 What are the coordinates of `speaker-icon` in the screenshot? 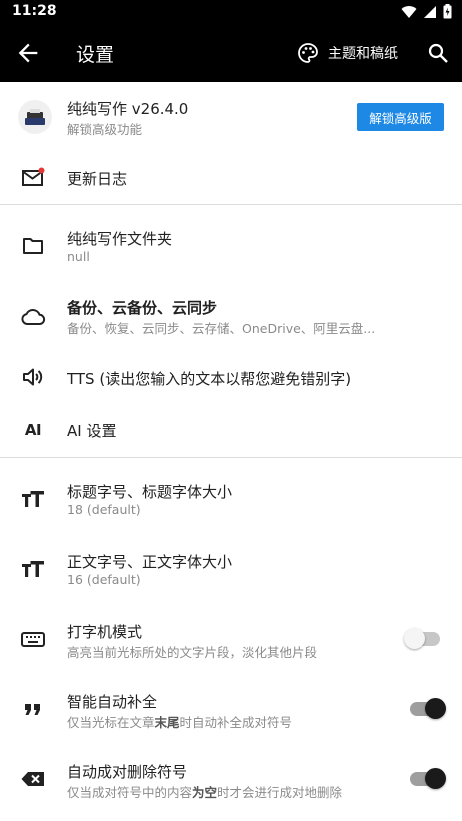 It's located at (33, 377).